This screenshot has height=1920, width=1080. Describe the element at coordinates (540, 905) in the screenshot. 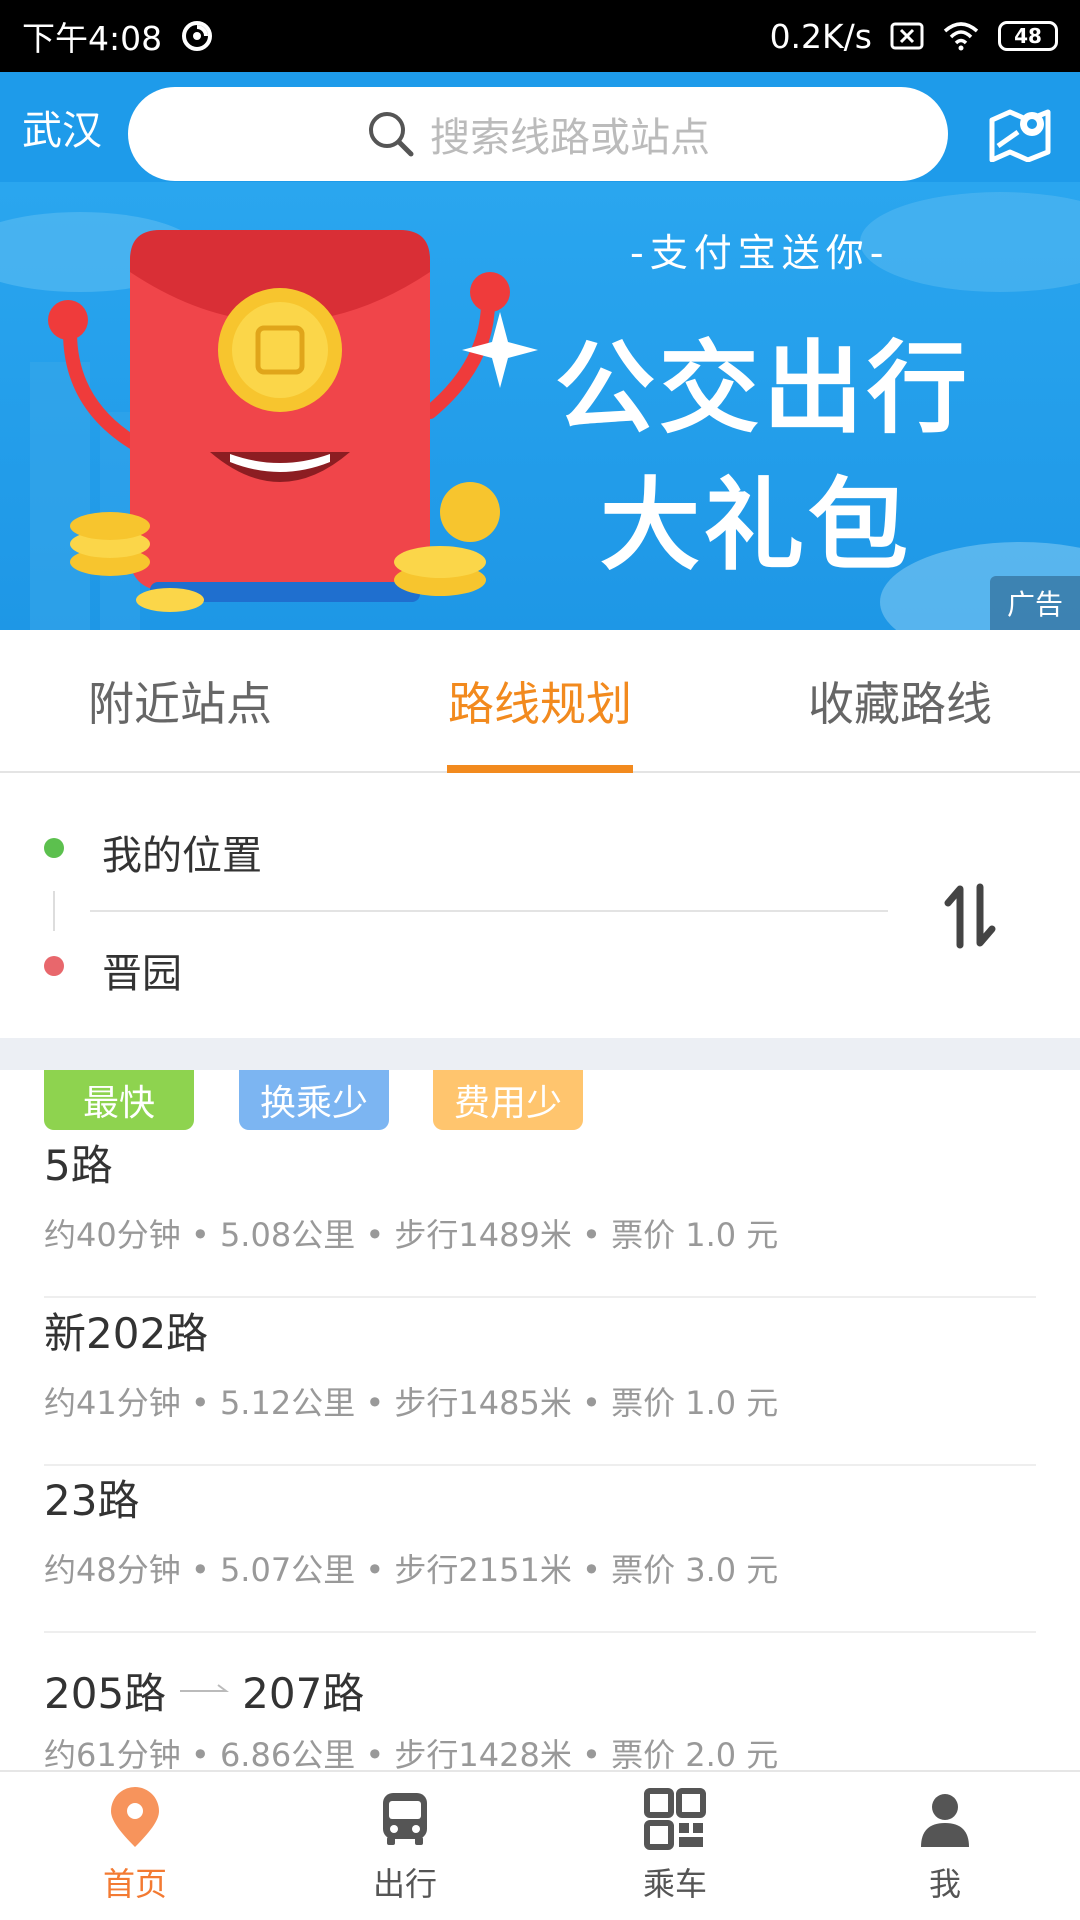

I see `route-input-panel: 我的位置 晋园` at that location.